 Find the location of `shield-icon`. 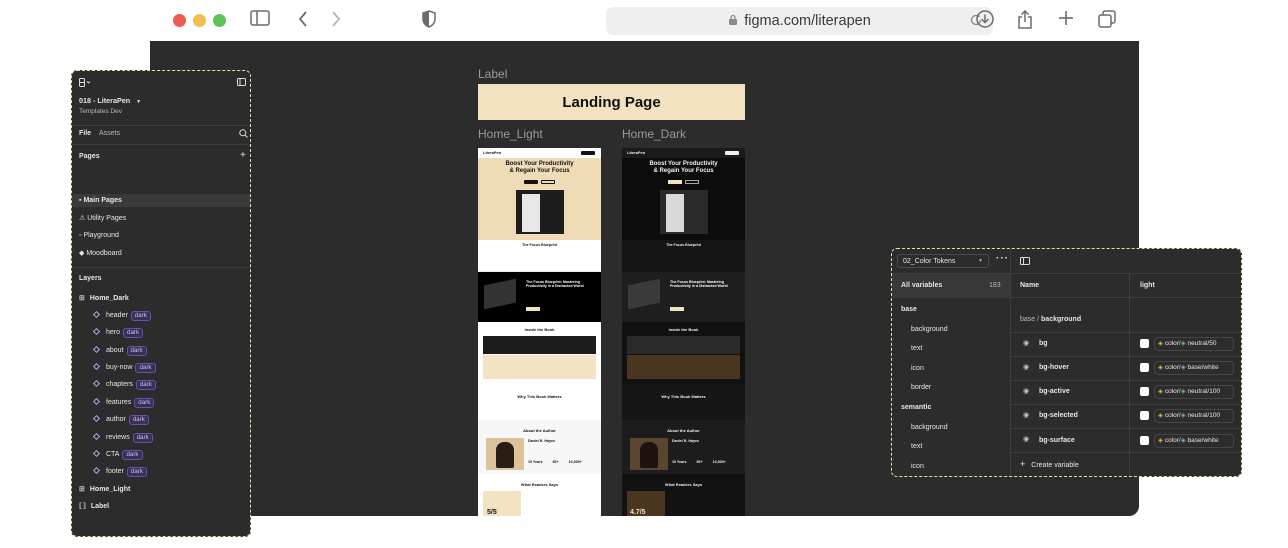

shield-icon is located at coordinates (429, 21).